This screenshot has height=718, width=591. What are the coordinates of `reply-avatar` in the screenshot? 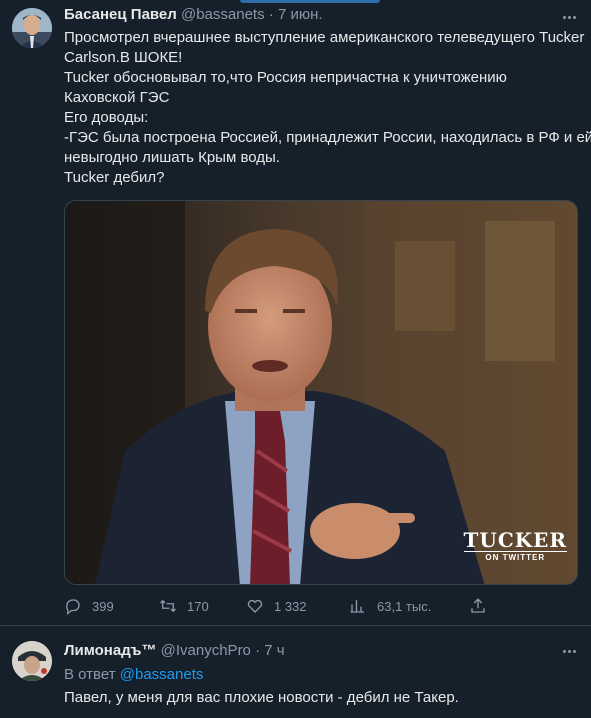 It's located at (32, 661).